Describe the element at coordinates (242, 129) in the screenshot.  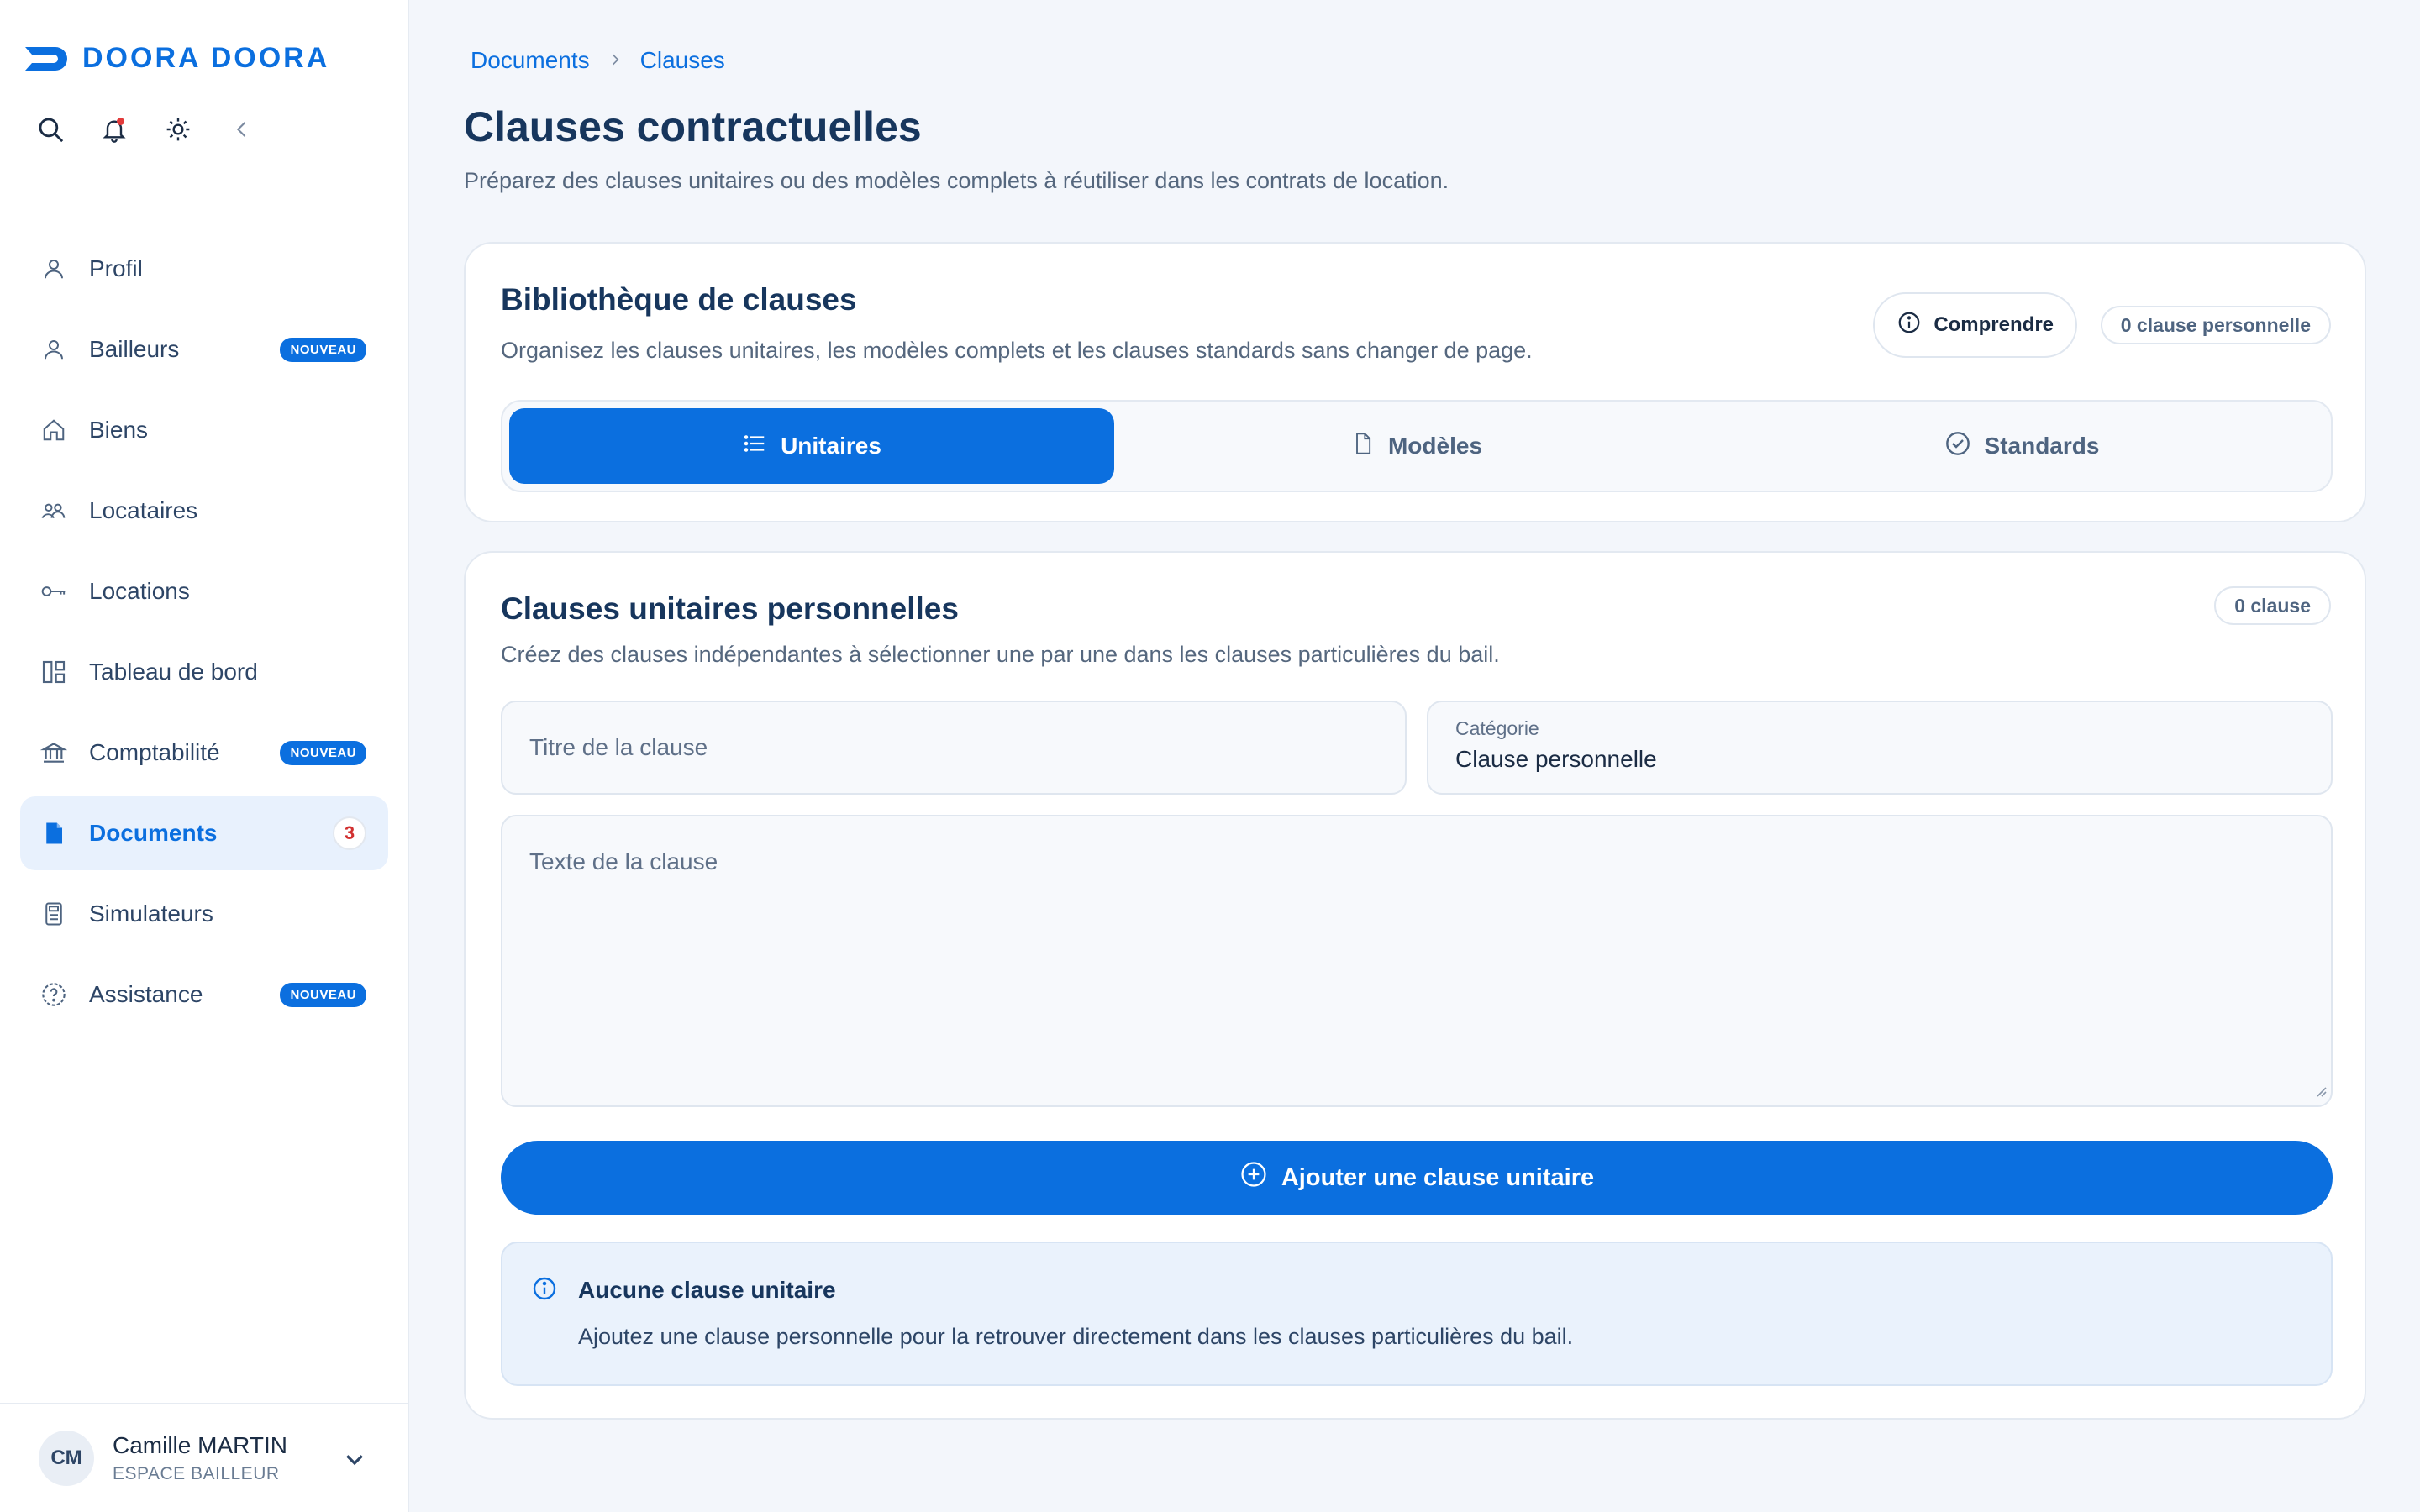
I see `collapse-icon` at that location.